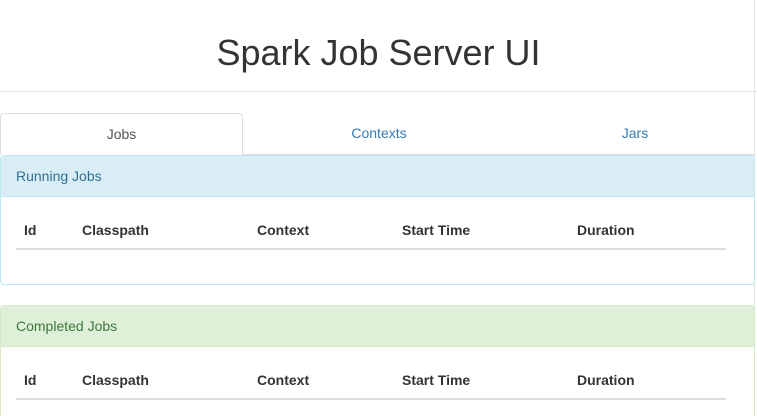 This screenshot has height=416, width=757. Describe the element at coordinates (635, 134) in the screenshot. I see `tab-jars: Jars` at that location.